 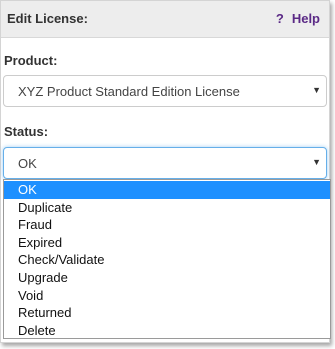 What do you see at coordinates (167, 225) in the screenshot?
I see `status-option-fraud: Fraud` at bounding box center [167, 225].